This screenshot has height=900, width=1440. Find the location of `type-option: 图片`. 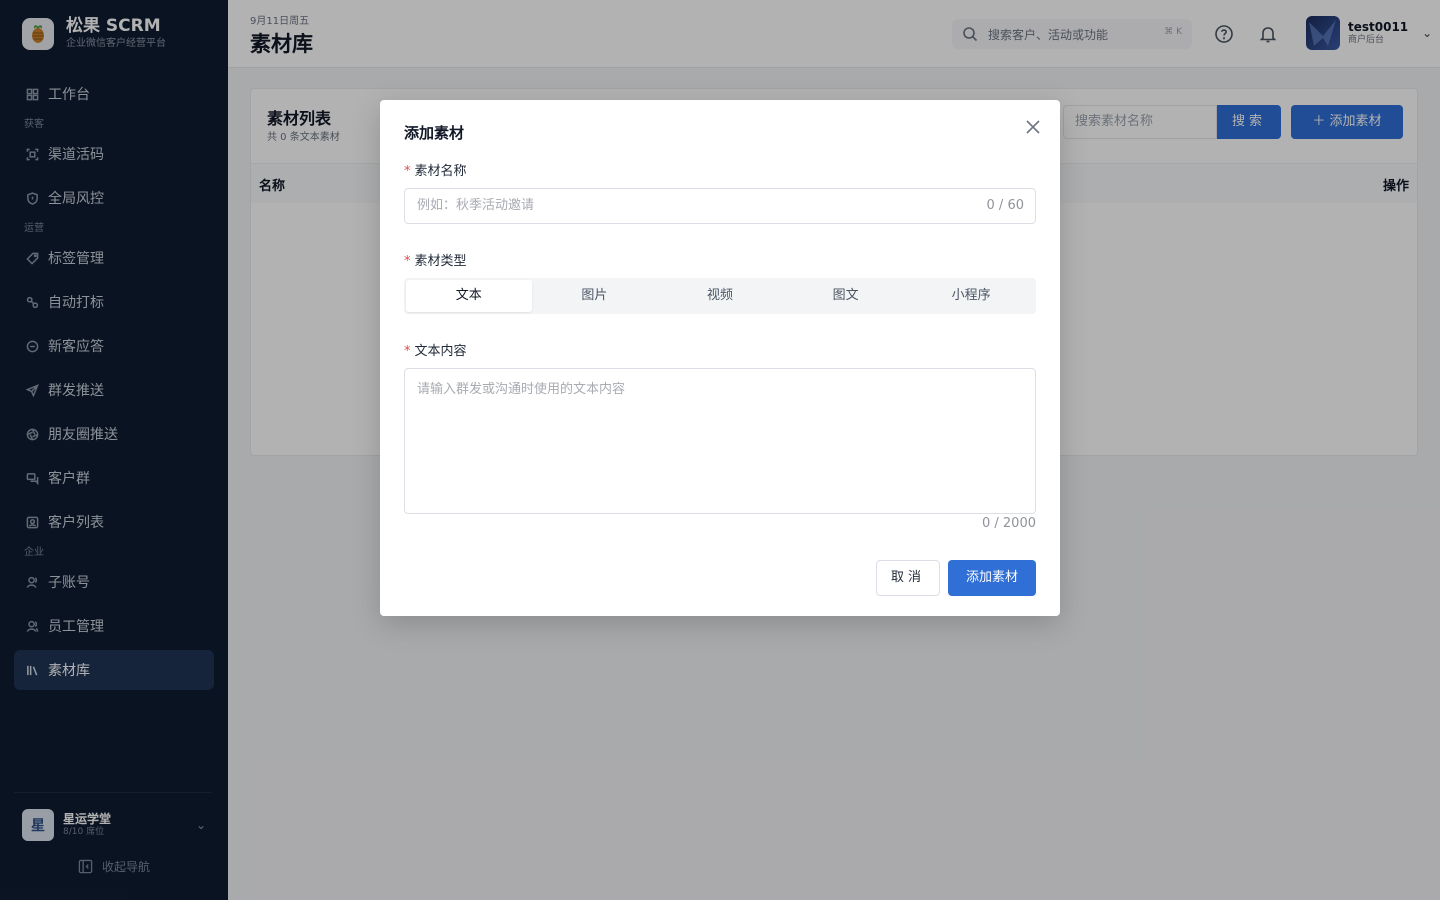

type-option: 图片 is located at coordinates (595, 296).